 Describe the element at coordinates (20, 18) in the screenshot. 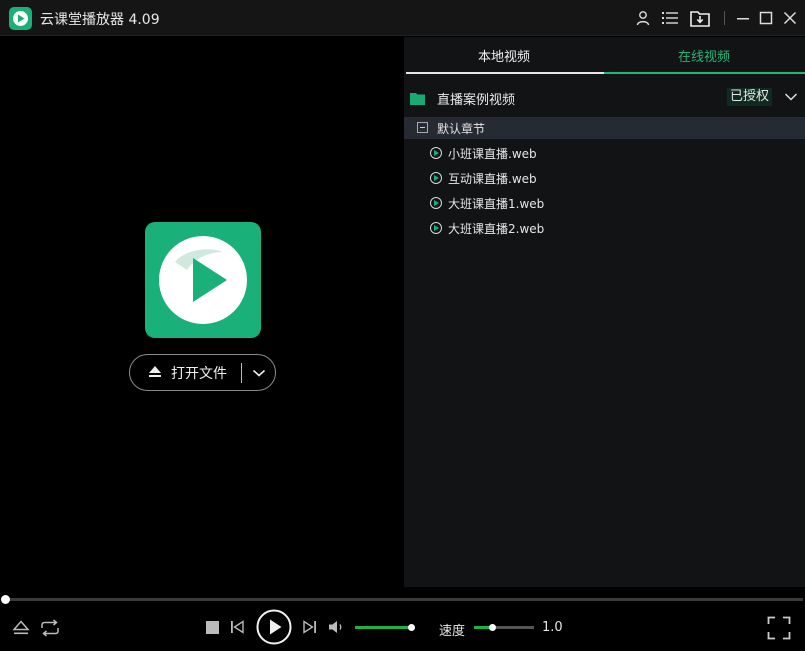

I see `app-logo-icon` at that location.